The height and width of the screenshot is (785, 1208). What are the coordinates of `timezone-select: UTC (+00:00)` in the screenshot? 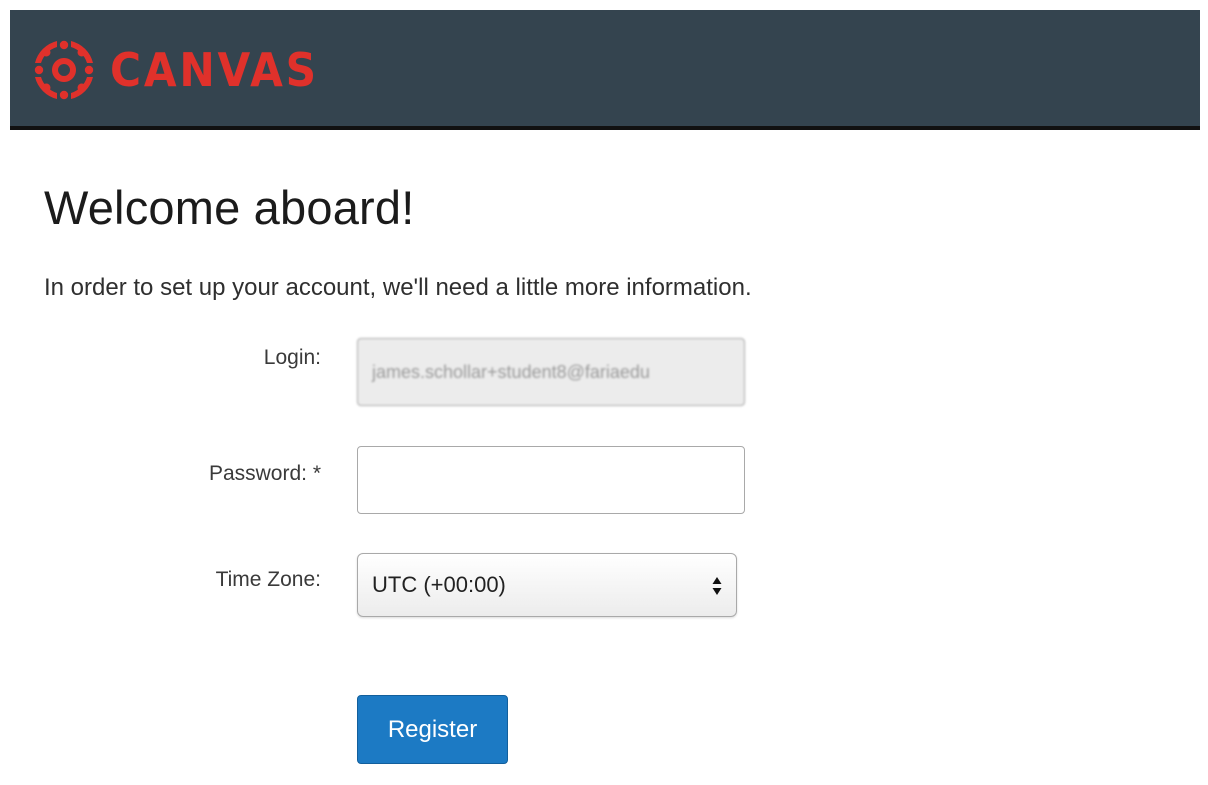 It's located at (547, 585).